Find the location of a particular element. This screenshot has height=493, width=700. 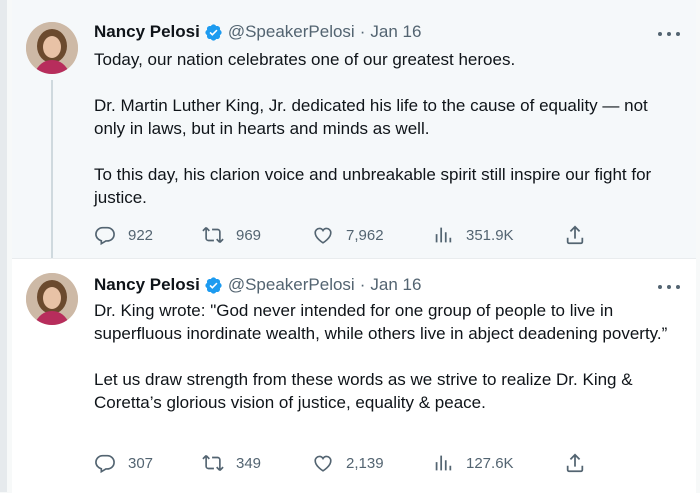

thread-connector is located at coordinates (52, 173).